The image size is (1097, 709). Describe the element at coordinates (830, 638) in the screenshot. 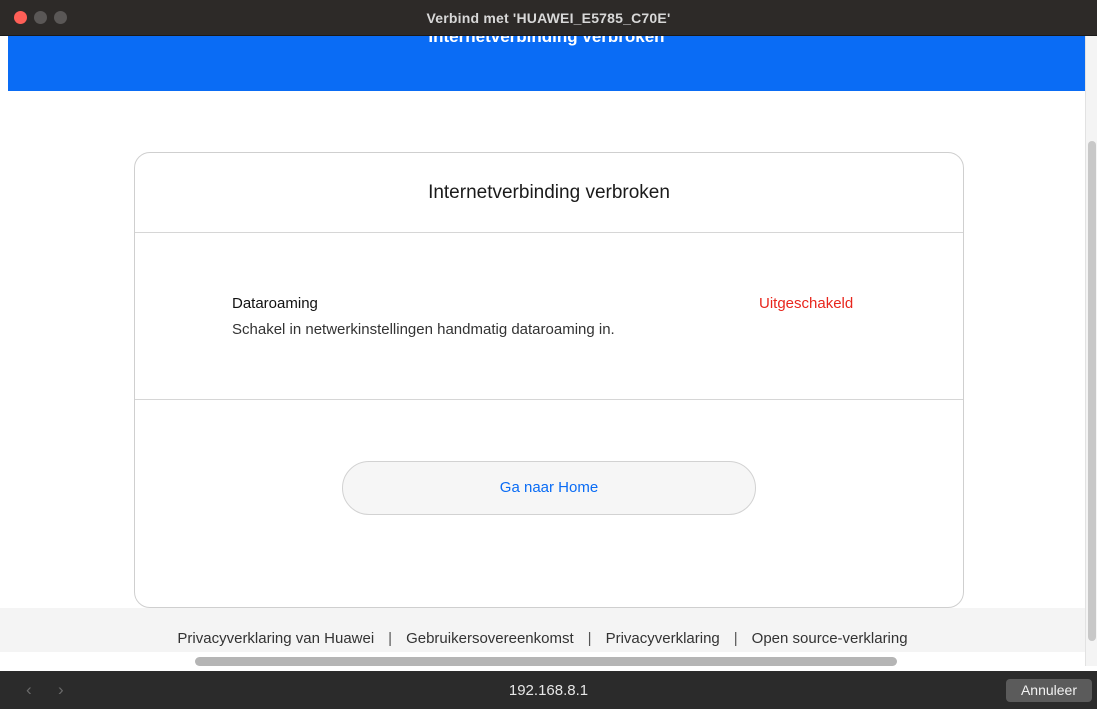

I see `open-source-statement-link: Open source-verklaring` at that location.